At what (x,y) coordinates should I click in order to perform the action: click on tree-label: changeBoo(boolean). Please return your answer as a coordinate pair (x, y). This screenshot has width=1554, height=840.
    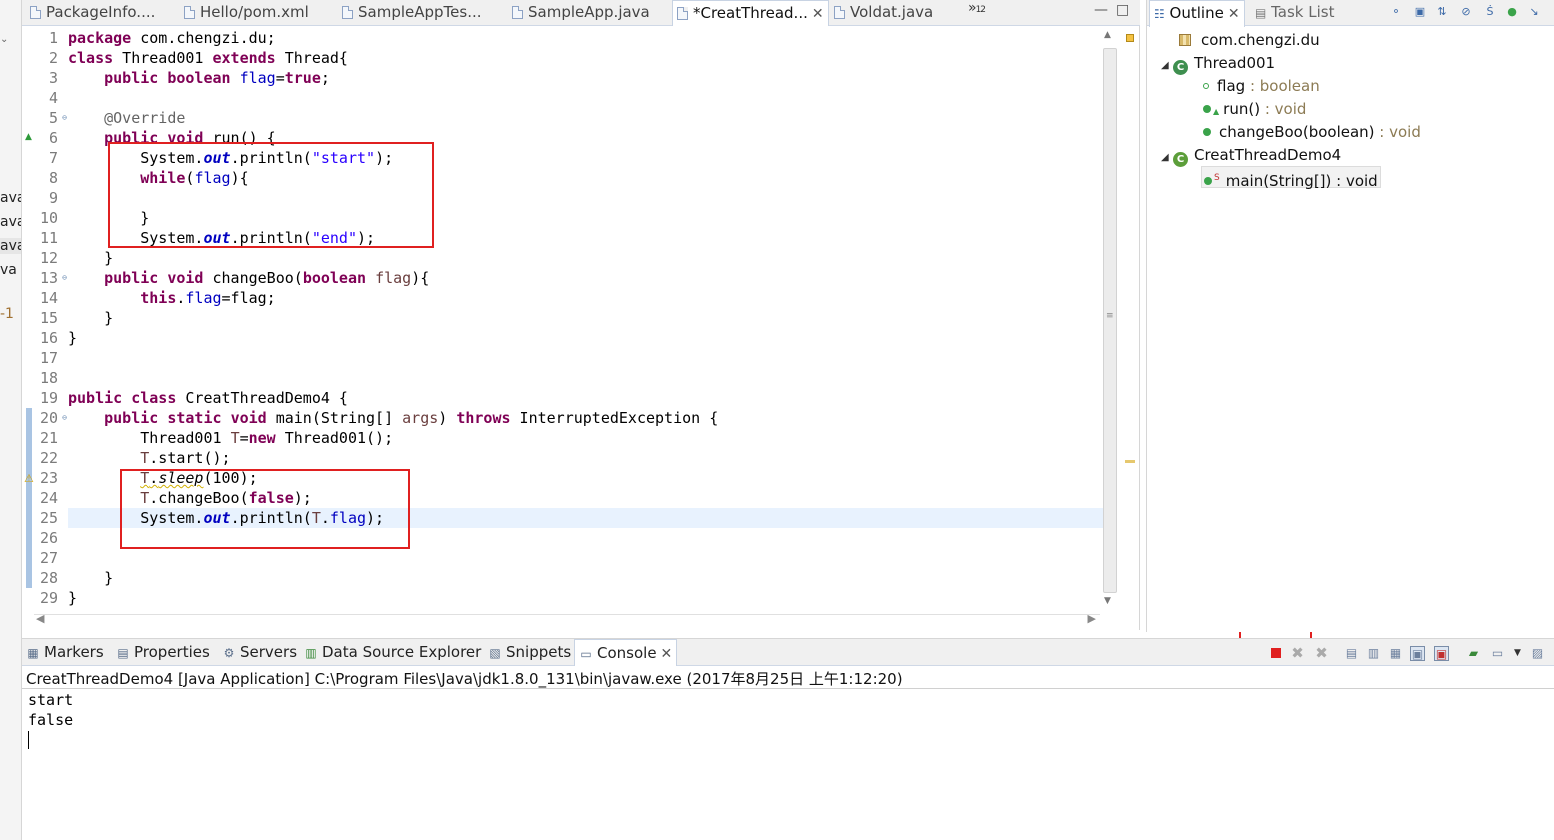
    Looking at the image, I should click on (1297, 132).